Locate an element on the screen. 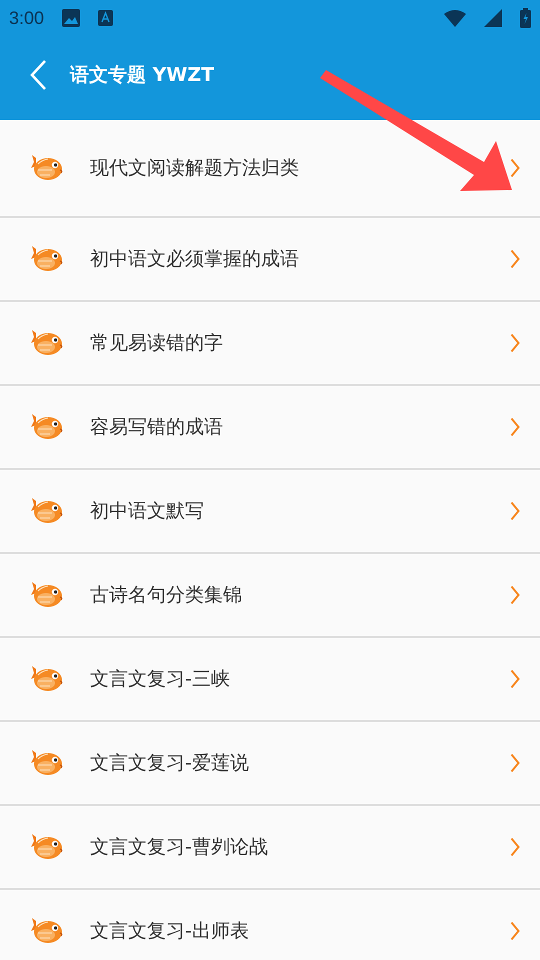 This screenshot has height=960, width=540. item-label: 常见易读错的字 is located at coordinates (157, 343).